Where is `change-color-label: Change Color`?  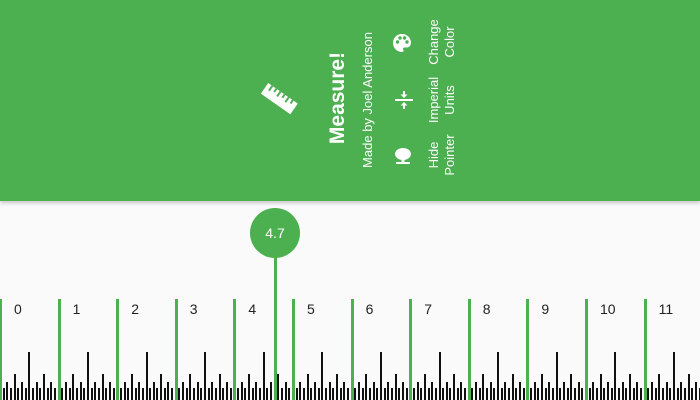 change-color-label: Change Color is located at coordinates (442, 42).